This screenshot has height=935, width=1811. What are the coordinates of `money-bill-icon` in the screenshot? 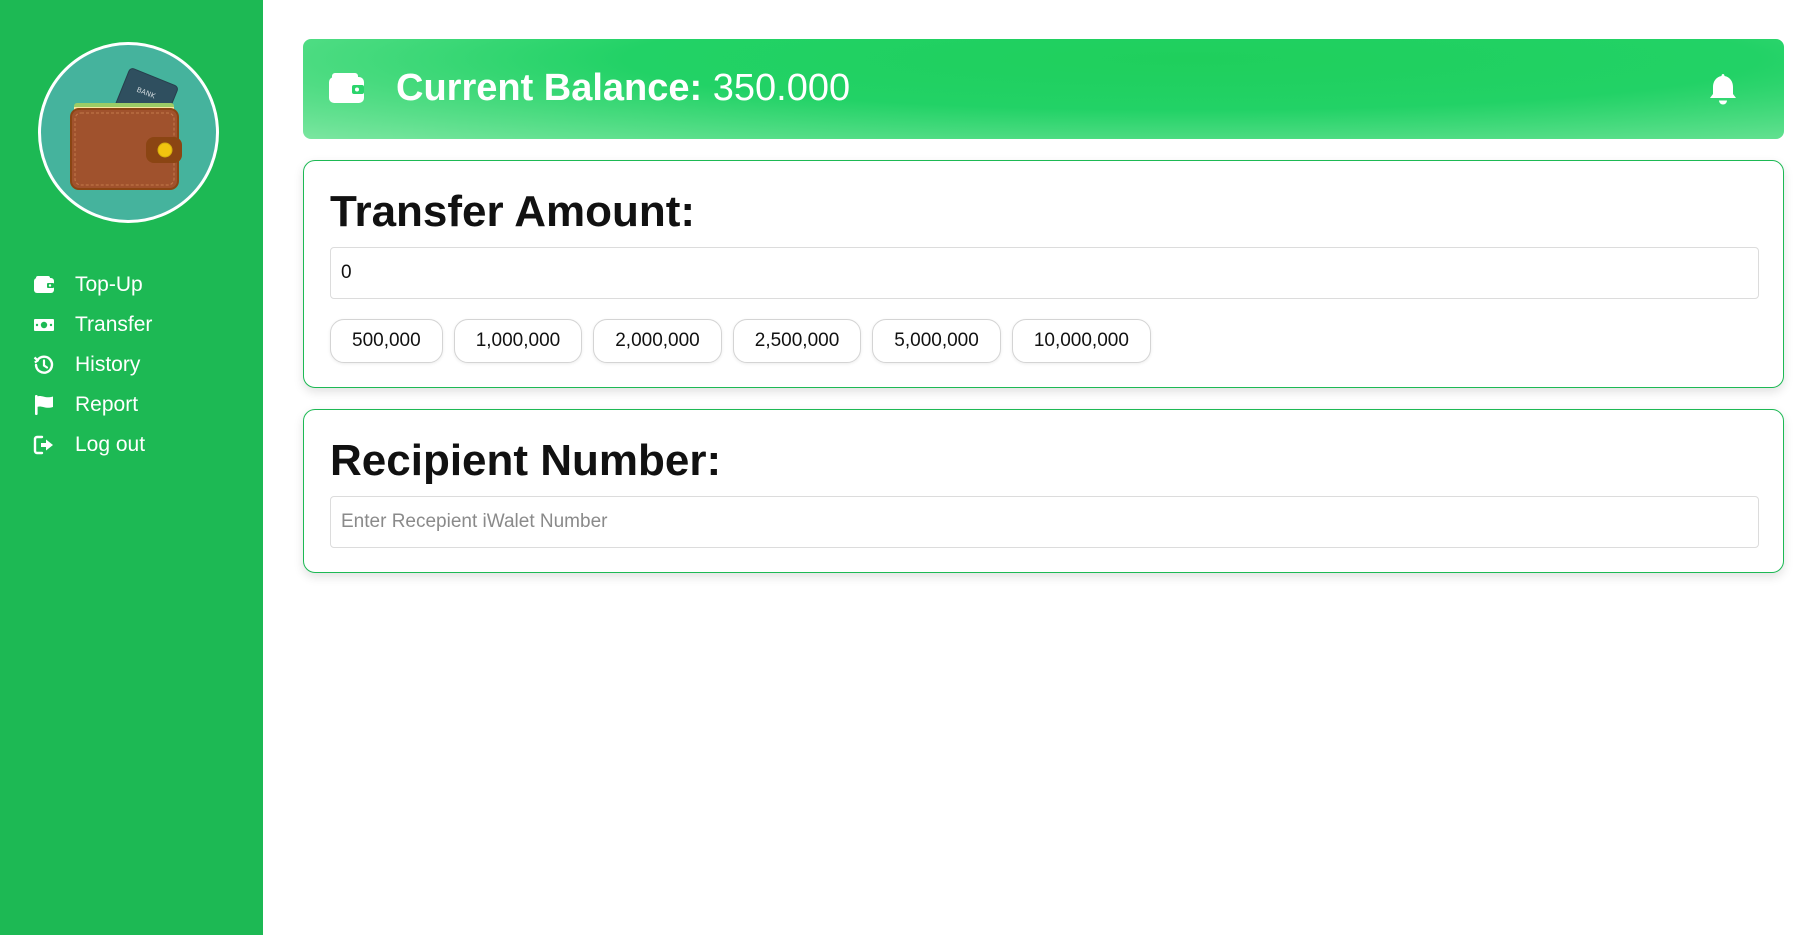 It's located at (44, 325).